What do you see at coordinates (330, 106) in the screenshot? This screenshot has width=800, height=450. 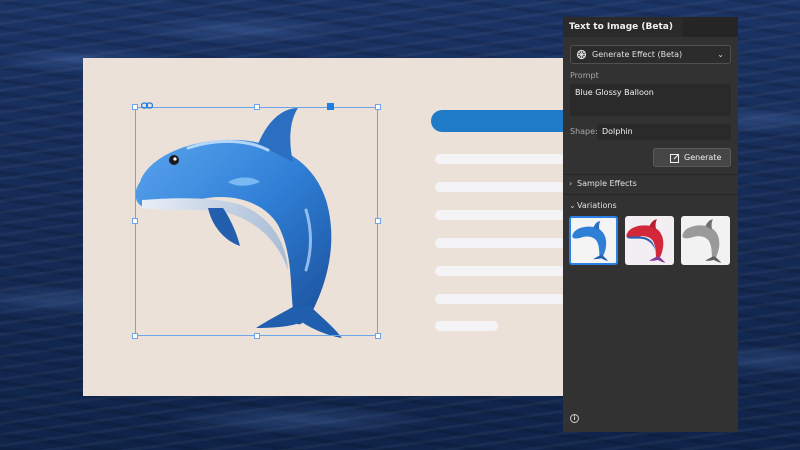 I see `rotate-handle` at bounding box center [330, 106].